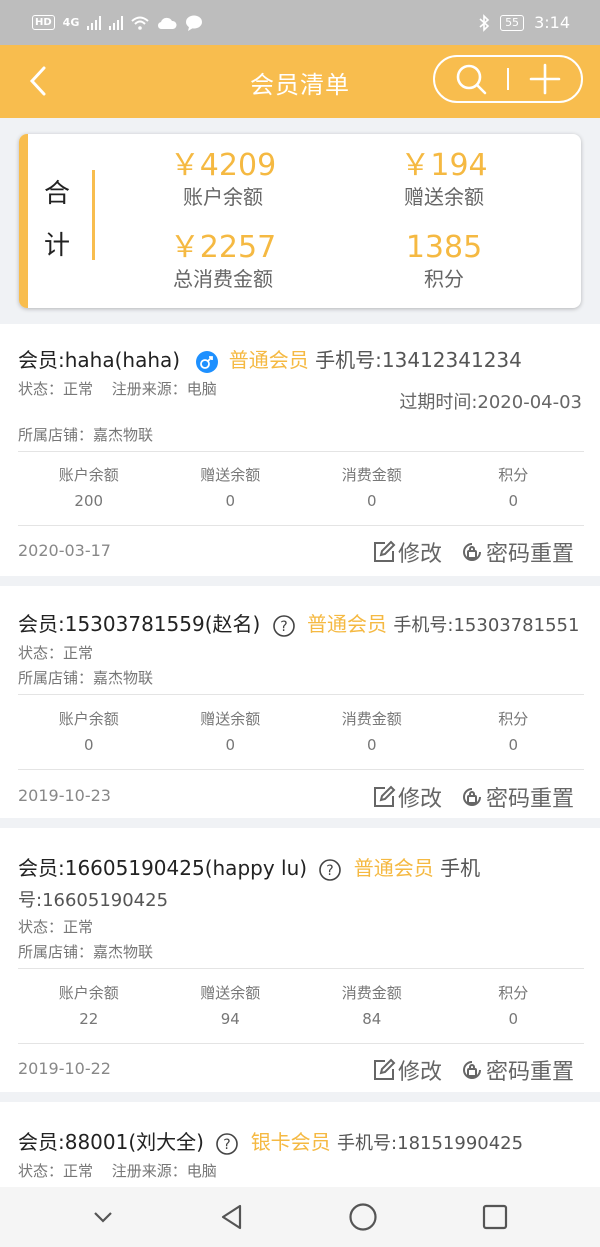 Image resolution: width=600 pixels, height=1247 pixels. What do you see at coordinates (508, 79) in the screenshot?
I see `header-actions` at bounding box center [508, 79].